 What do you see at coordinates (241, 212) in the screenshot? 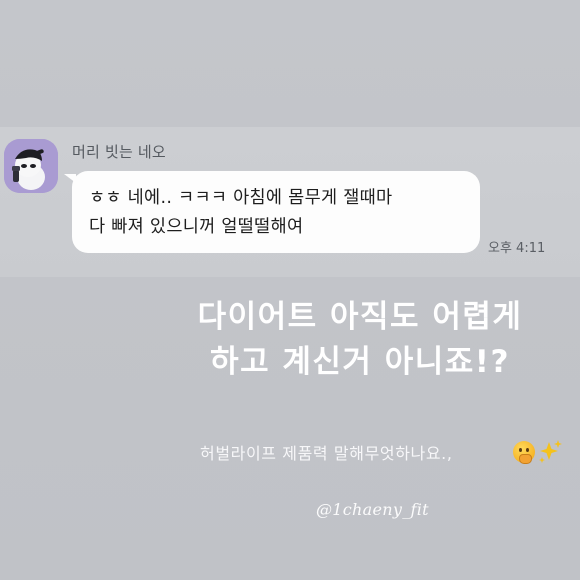
I see `message-text: ㅎㅎ 네에.. ㅋㅋㅋ 아침에 몸무게 잴때마 다 빠져 있으니꺼 얼떨떨해여` at bounding box center [241, 212].